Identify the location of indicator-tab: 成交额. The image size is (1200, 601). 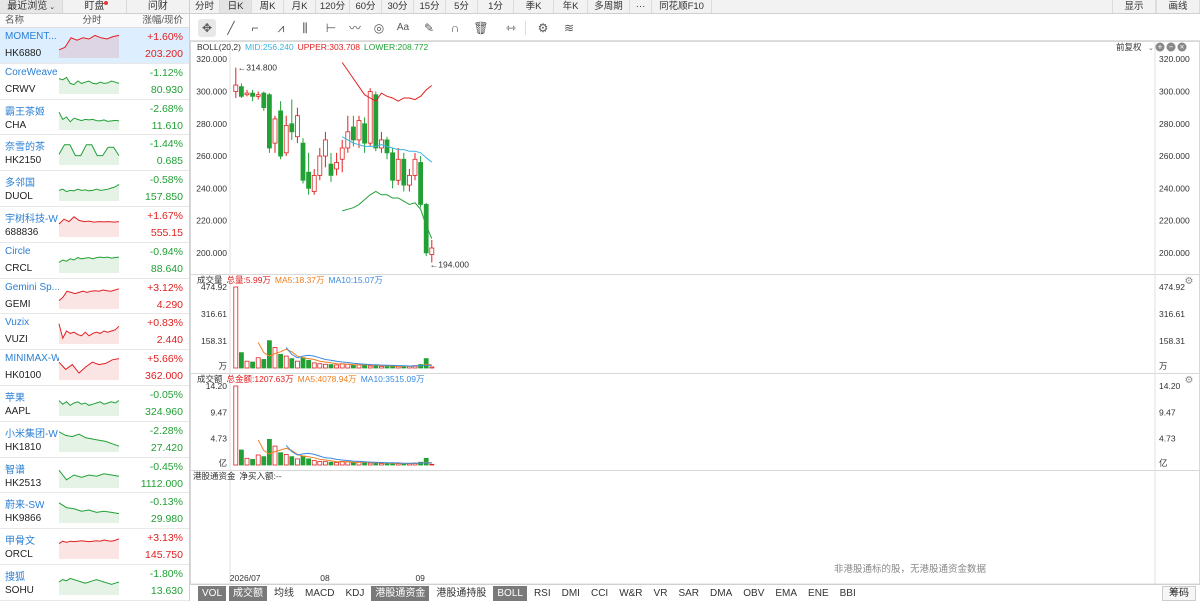
(248, 593).